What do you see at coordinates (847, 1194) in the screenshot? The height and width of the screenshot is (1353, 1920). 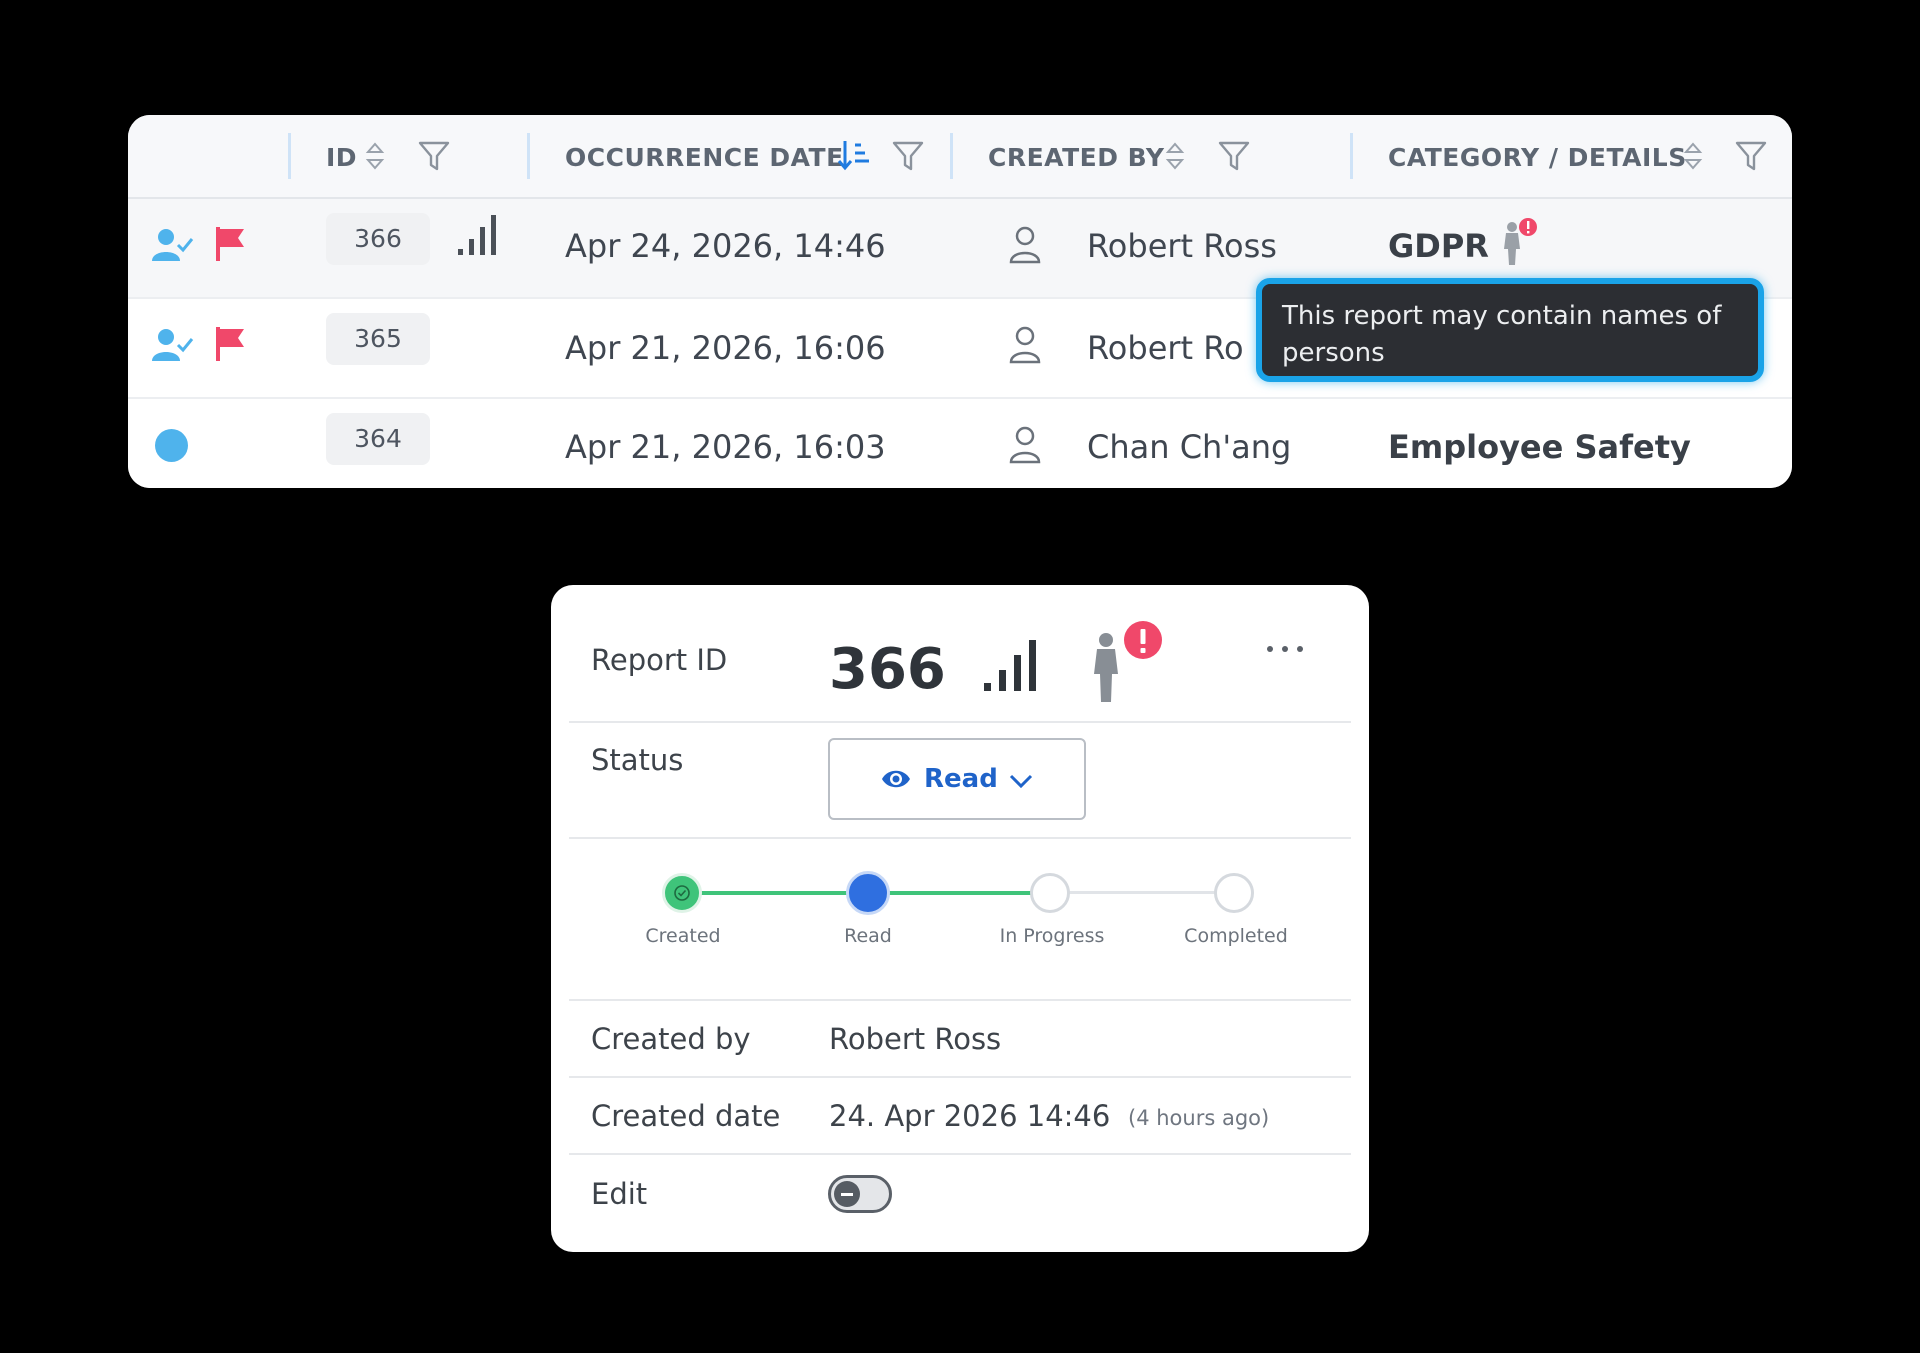 I see `toggle-knob` at bounding box center [847, 1194].